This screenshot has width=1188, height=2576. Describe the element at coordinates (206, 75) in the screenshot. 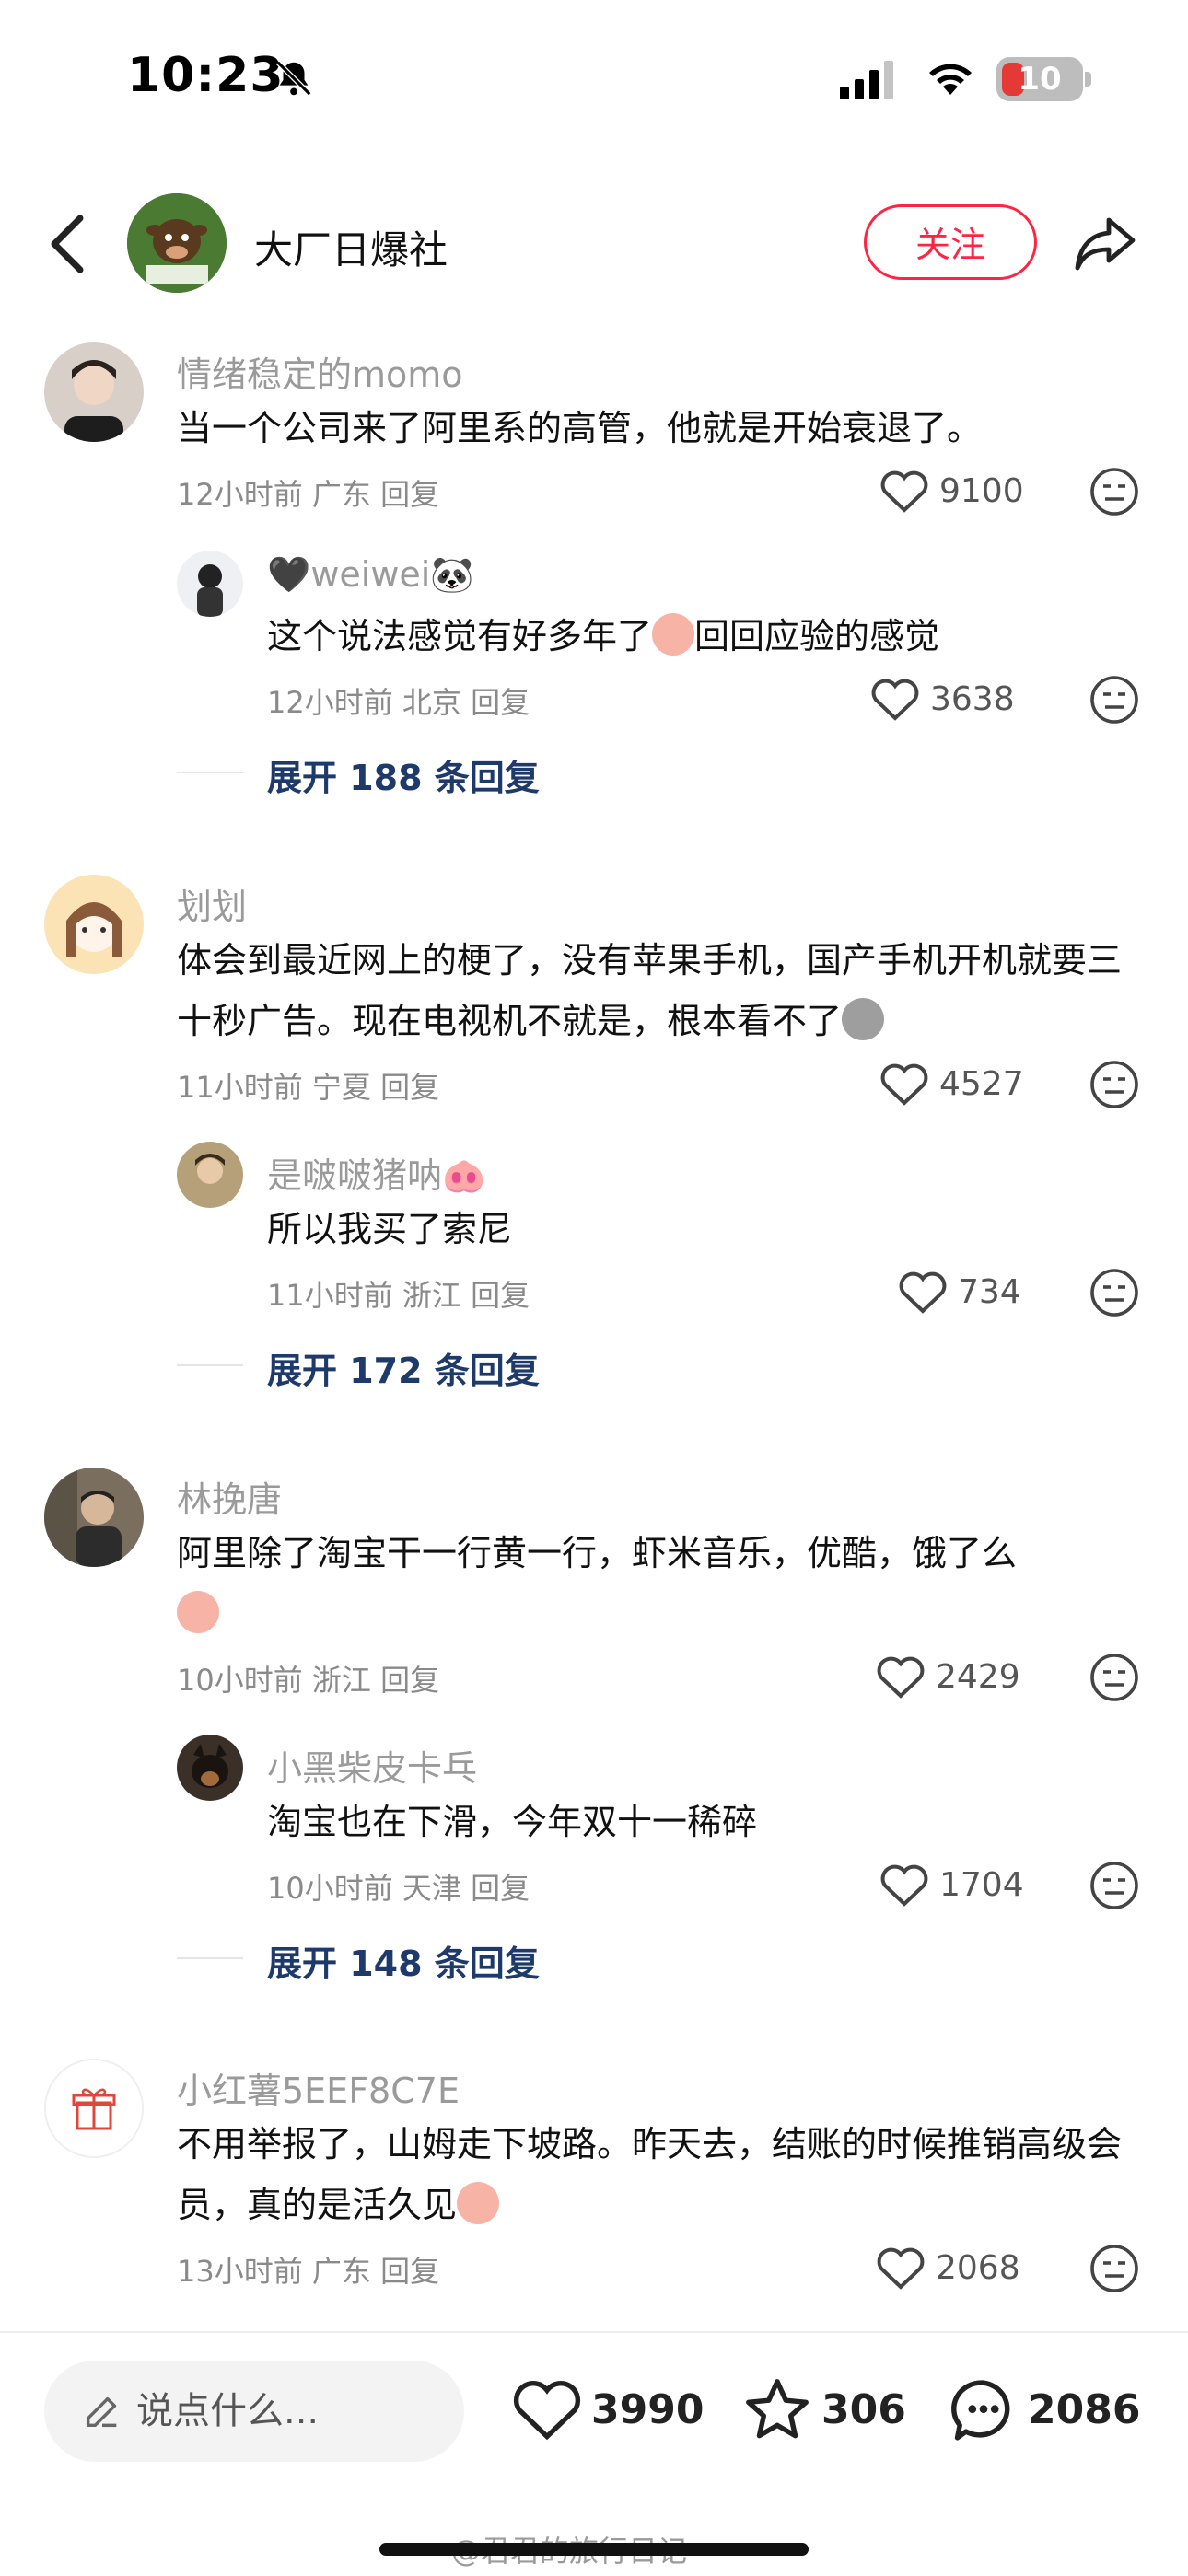

I see `status-time: 10:23` at that location.